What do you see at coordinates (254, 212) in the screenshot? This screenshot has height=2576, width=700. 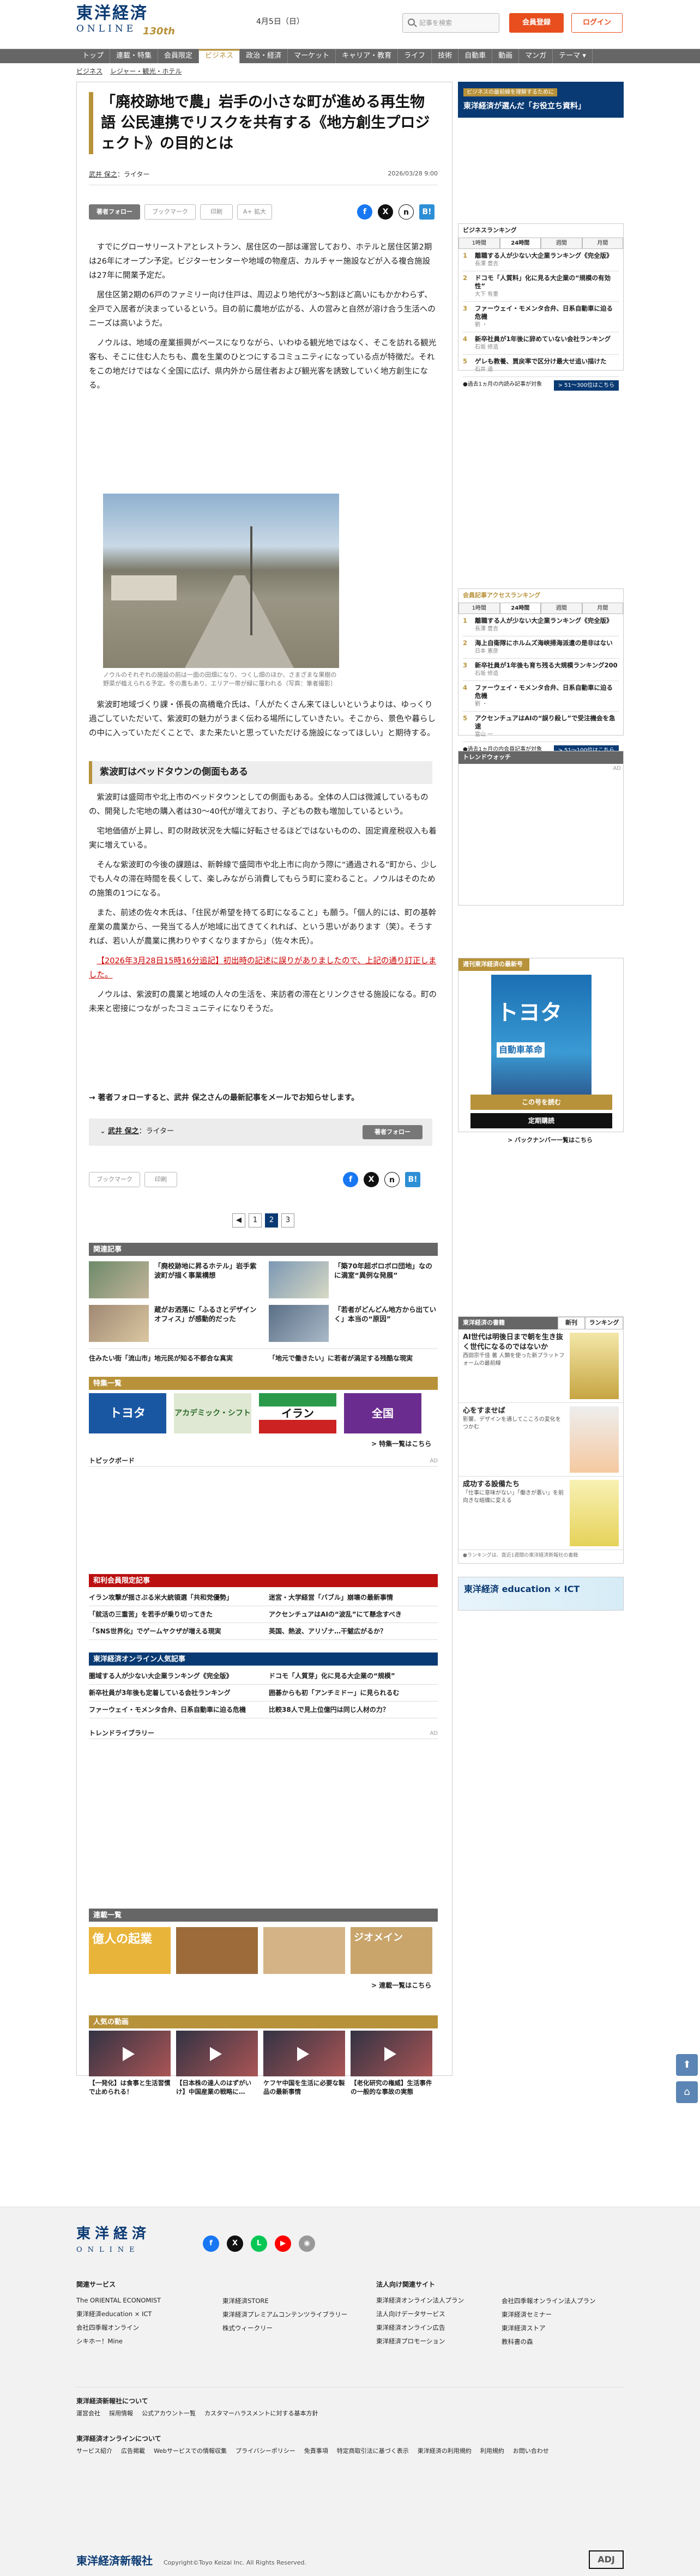 I see `font-size-button: A+ 拡大` at bounding box center [254, 212].